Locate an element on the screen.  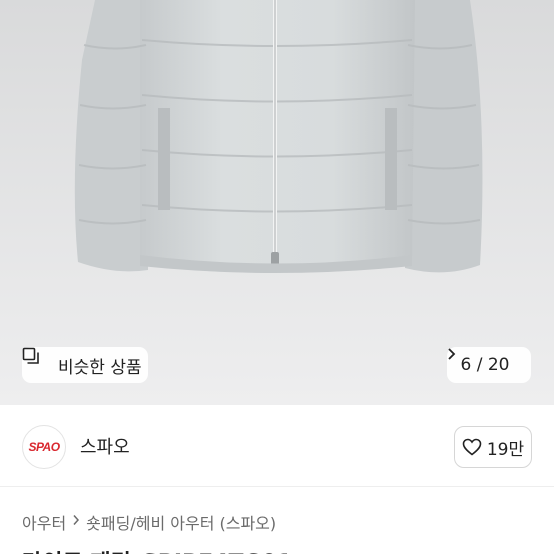
heart-icon is located at coordinates (472, 447).